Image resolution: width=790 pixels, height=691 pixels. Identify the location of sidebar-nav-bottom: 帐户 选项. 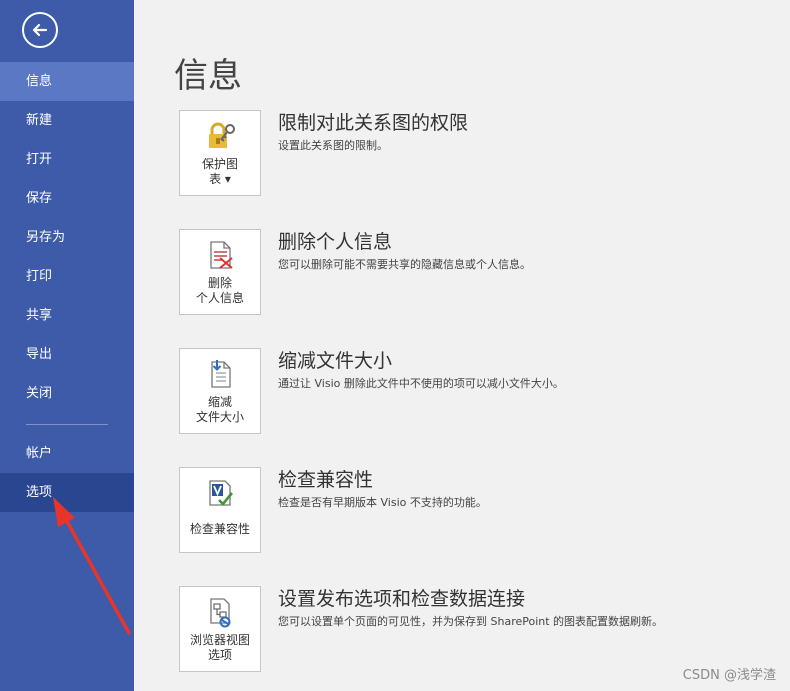
(67, 473).